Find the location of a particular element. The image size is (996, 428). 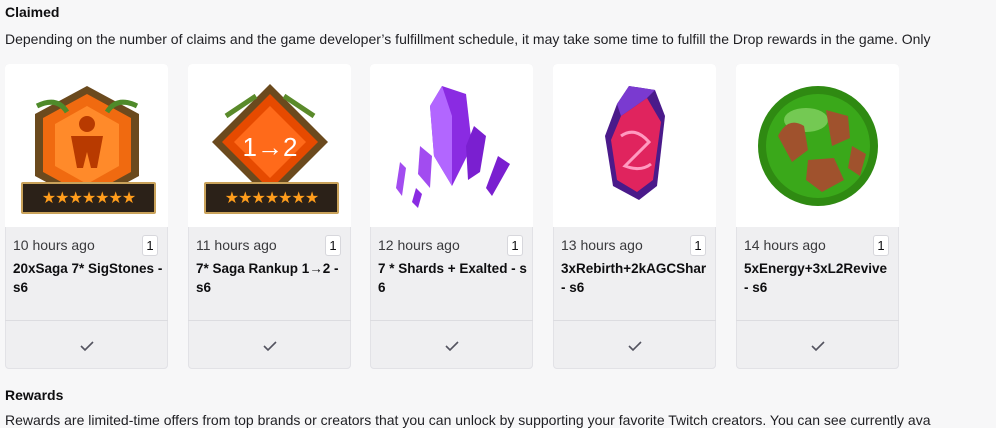

green-orb-energy-icon is located at coordinates (817, 145).